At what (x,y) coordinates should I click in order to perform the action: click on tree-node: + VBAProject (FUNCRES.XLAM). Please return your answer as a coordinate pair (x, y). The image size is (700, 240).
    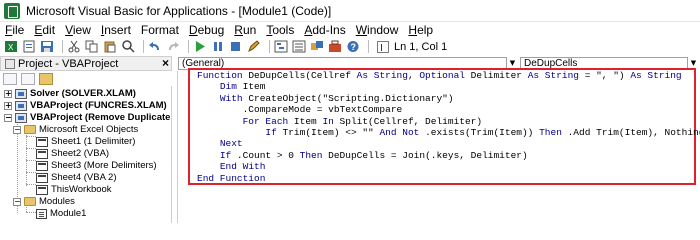
    Looking at the image, I should click on (85, 105).